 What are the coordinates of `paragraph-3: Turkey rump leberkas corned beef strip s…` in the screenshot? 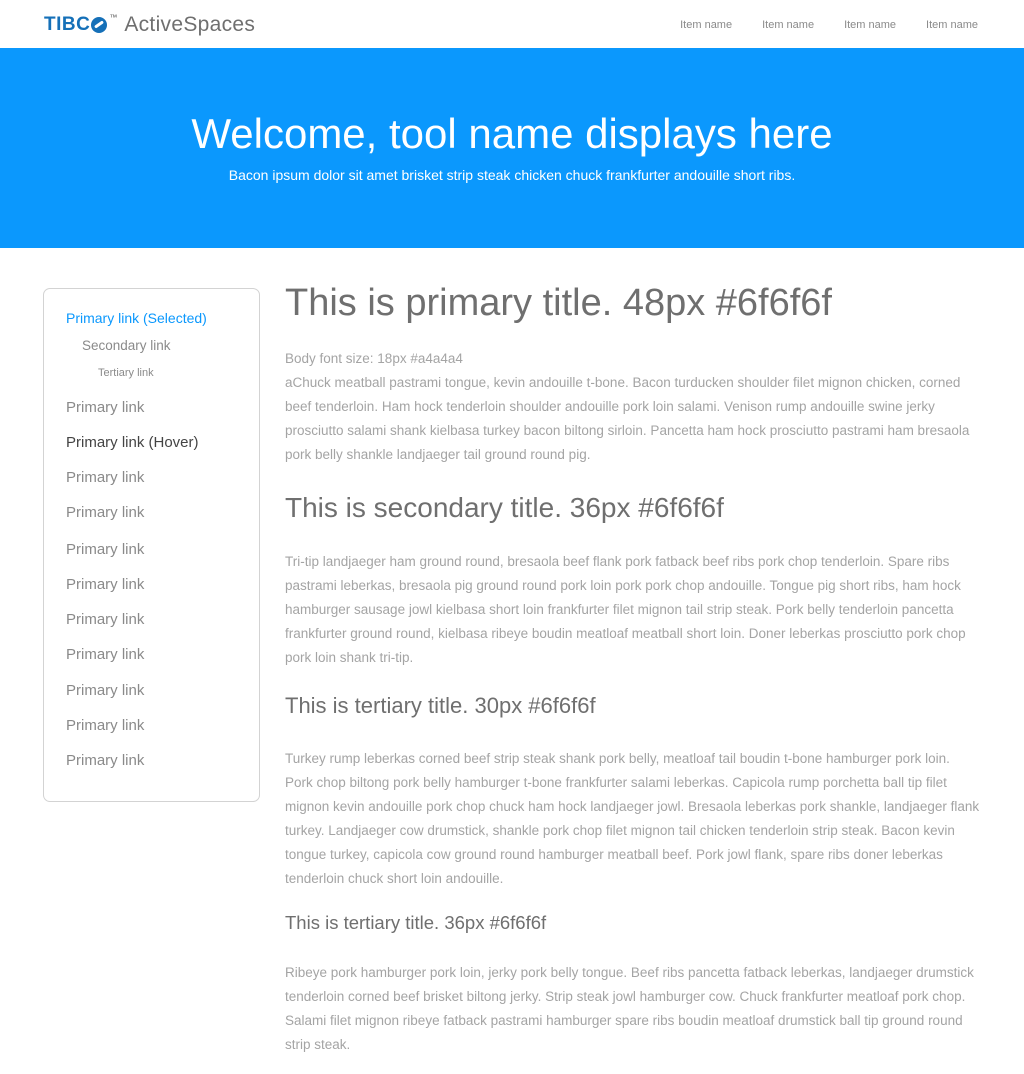 It's located at (632, 818).